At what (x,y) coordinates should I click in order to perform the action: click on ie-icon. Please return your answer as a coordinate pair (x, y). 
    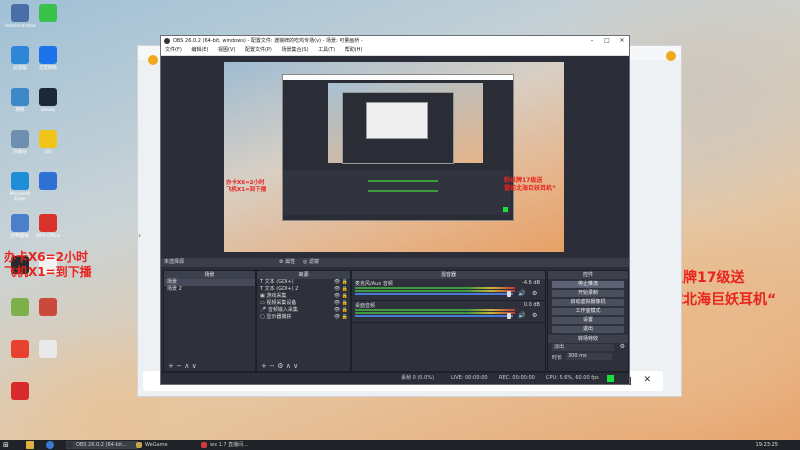
    Looking at the image, I should click on (48, 181).